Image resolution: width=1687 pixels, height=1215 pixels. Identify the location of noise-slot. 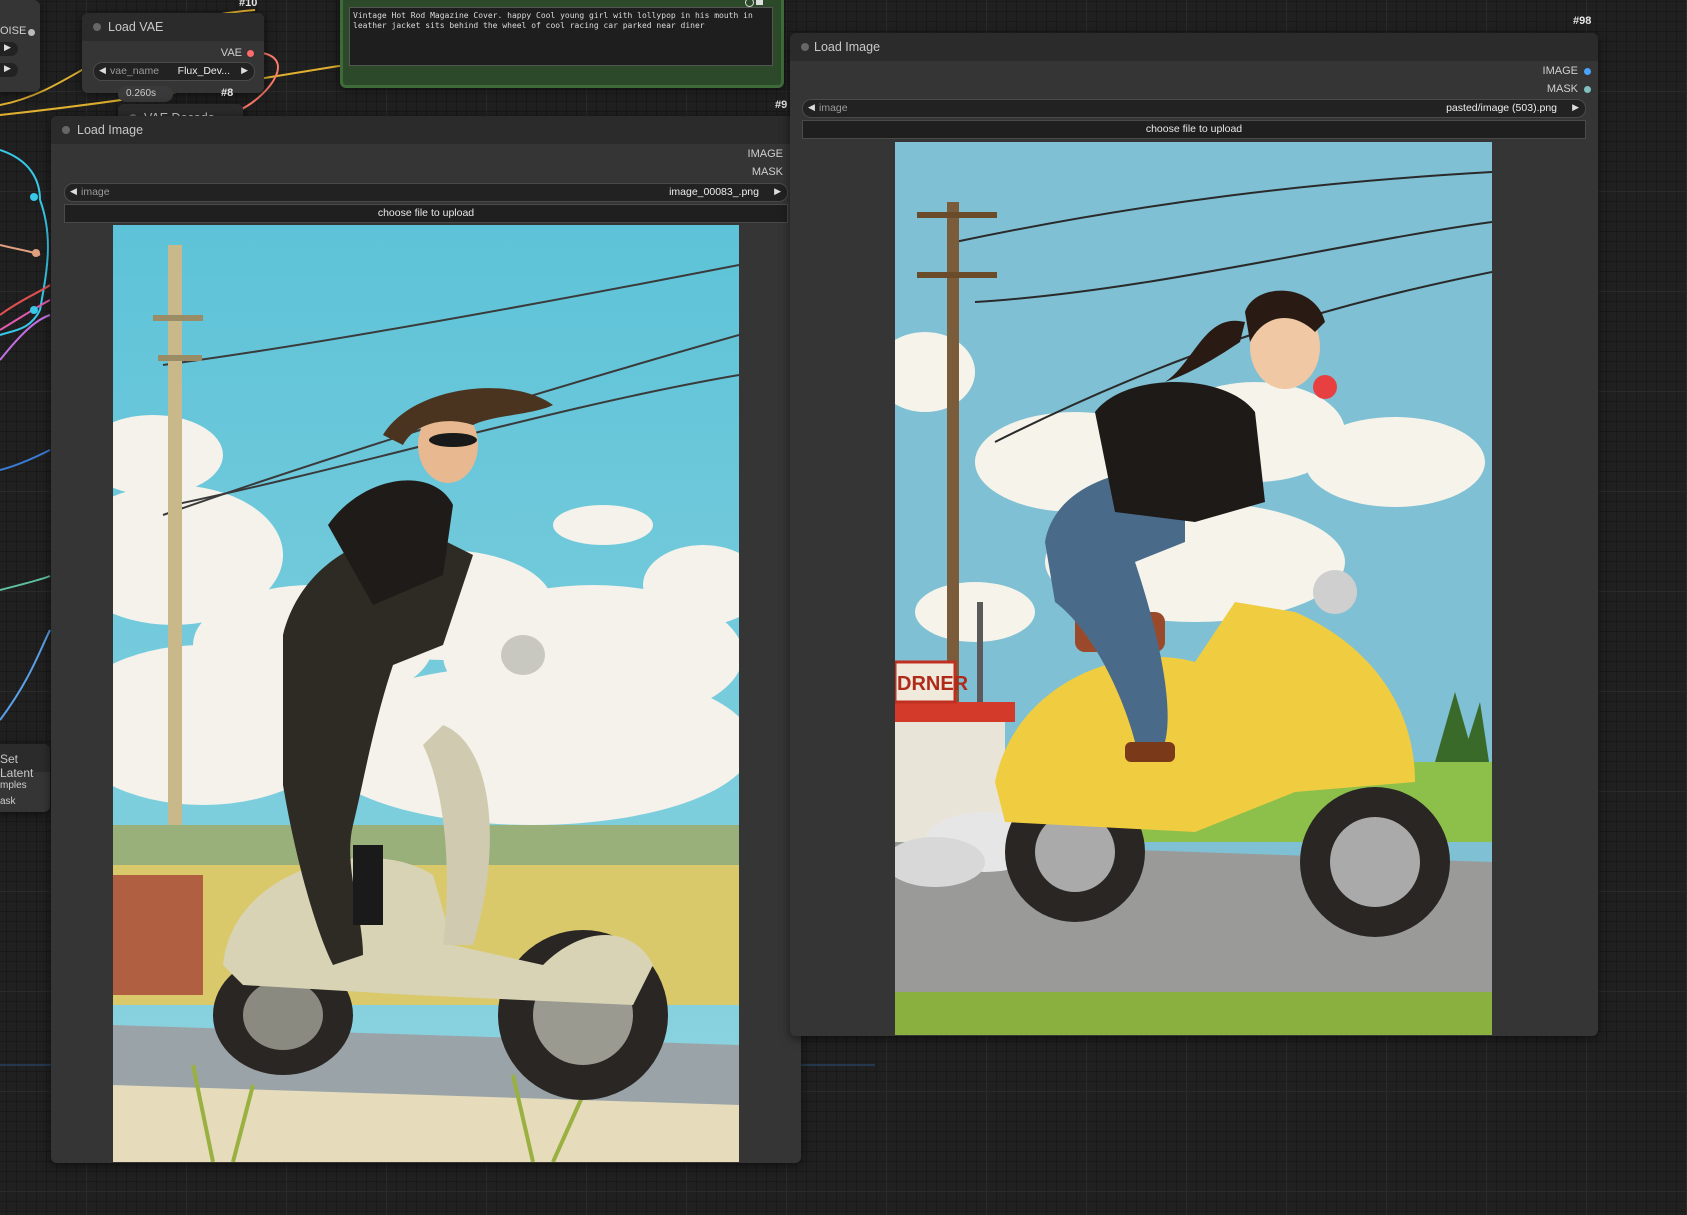
(31, 32).